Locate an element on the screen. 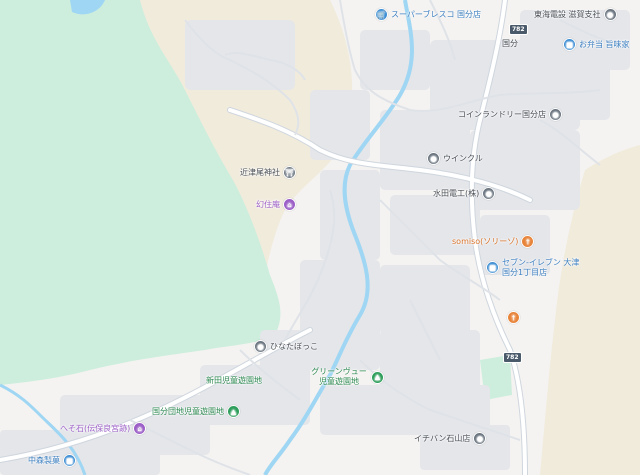 The image size is (640, 475). poi-somiso: somiso(ソリーゾ) † is located at coordinates (493, 241).